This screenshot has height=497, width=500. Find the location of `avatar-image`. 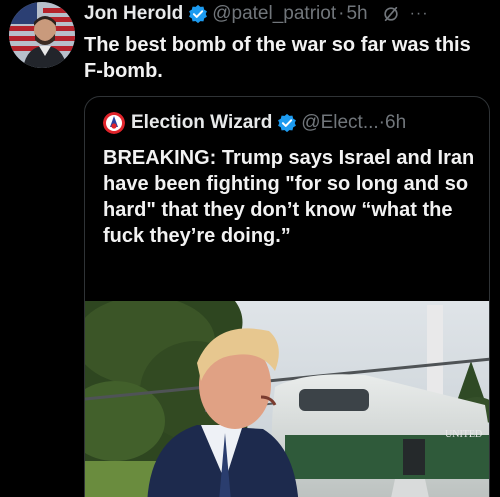

avatar-image is located at coordinates (42, 35).